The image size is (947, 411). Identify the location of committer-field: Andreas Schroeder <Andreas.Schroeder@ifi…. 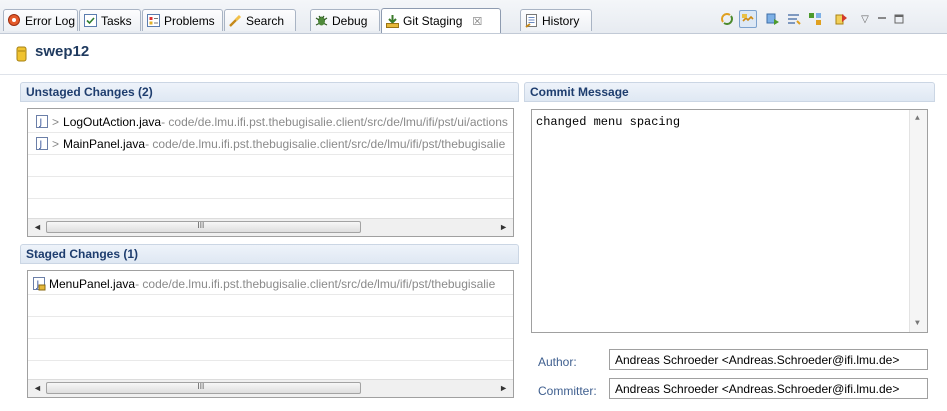
(768, 388).